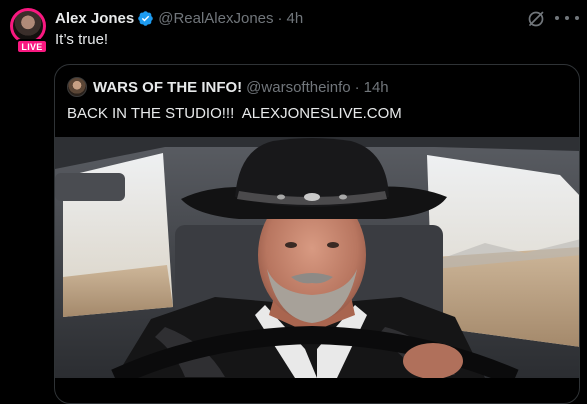 This screenshot has height=404, width=587. What do you see at coordinates (29, 31) in the screenshot?
I see `author-avatar: LIVE` at bounding box center [29, 31].